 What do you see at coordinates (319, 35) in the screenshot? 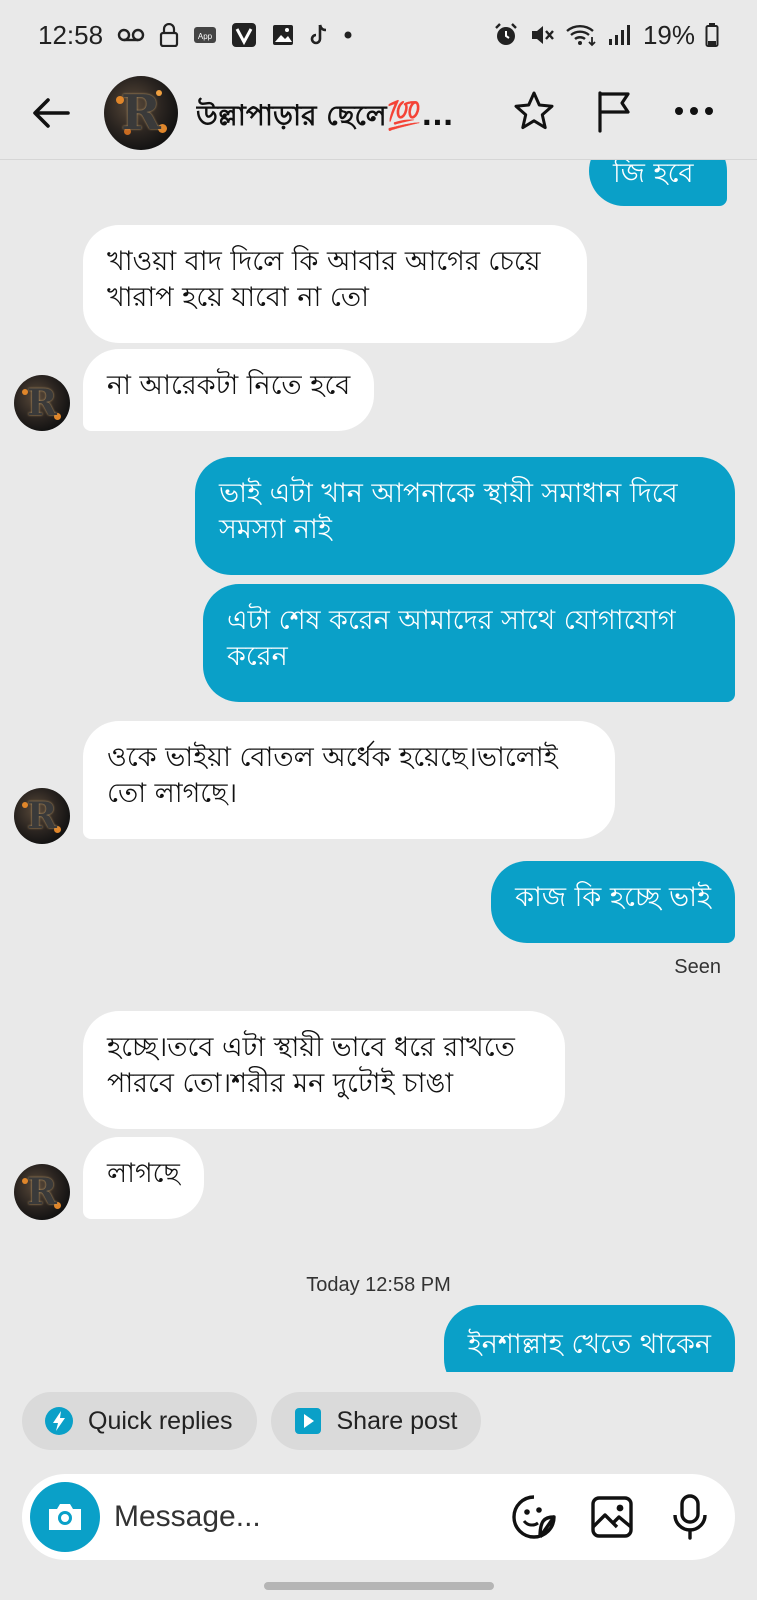
I see `tiktok-icon` at bounding box center [319, 35].